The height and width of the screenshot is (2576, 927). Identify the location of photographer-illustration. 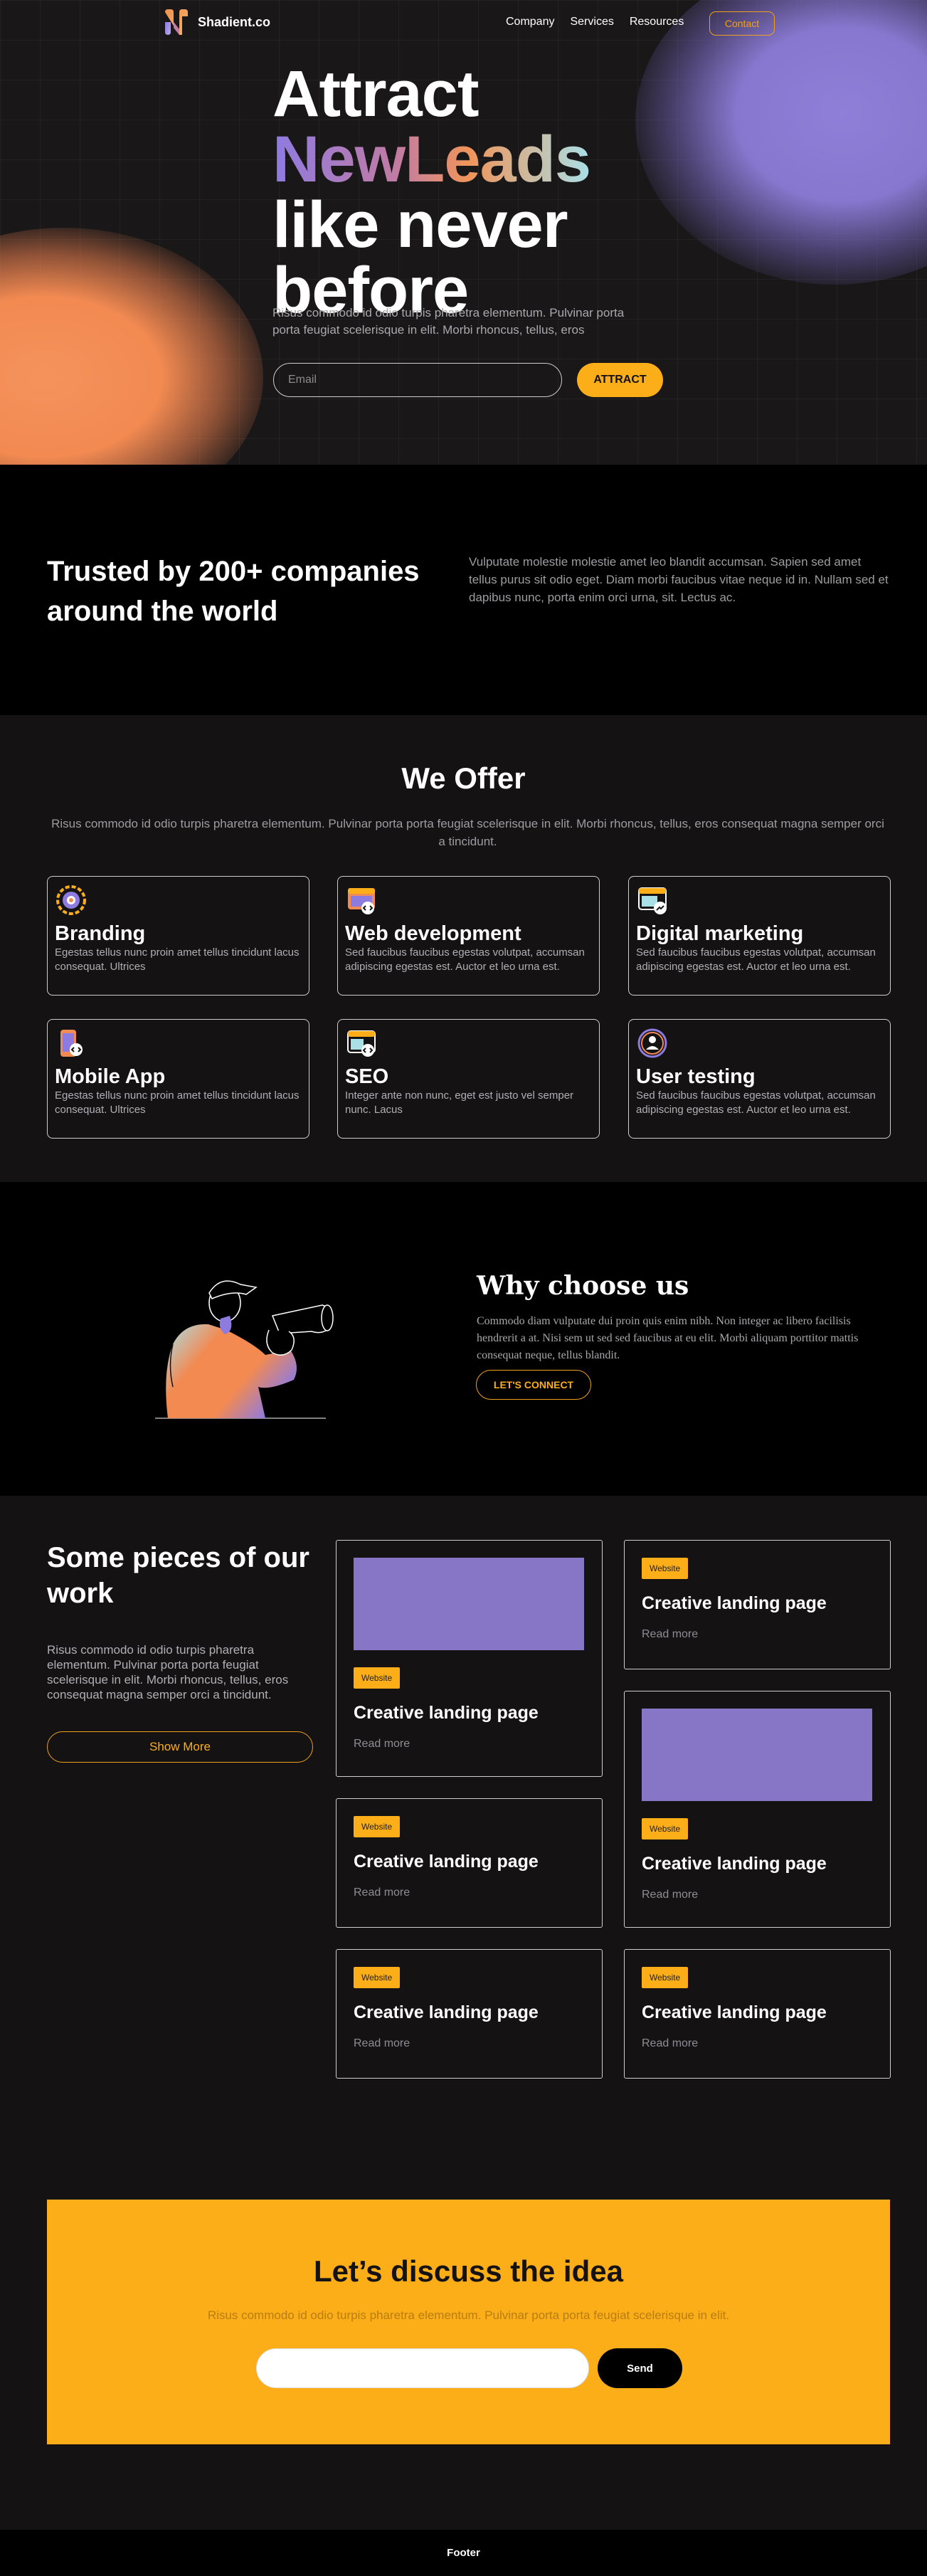
(244, 1349).